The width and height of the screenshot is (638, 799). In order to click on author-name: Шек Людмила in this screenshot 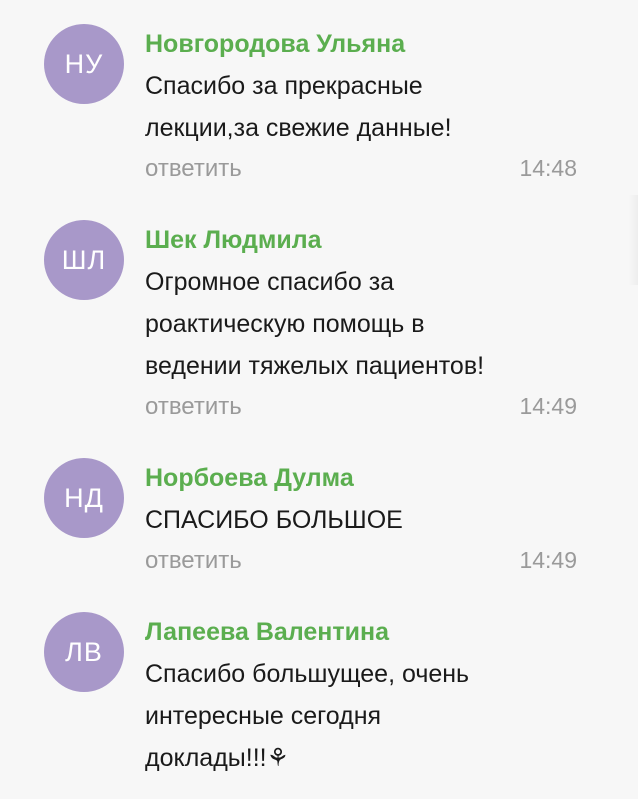, I will do `click(233, 240)`.